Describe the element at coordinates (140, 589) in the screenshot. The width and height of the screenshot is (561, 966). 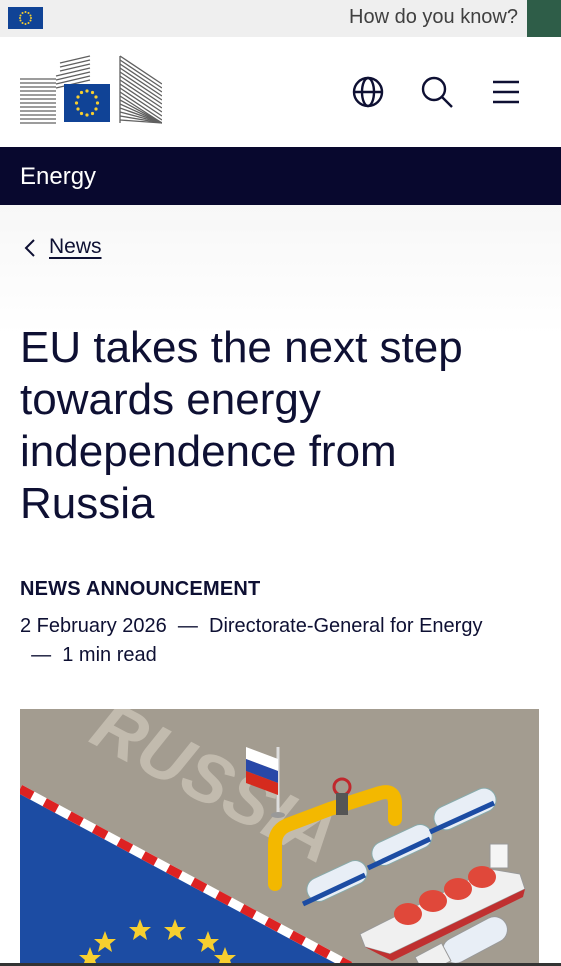
I see `content-type-label: NEWS ANNOUNCEMENT` at that location.